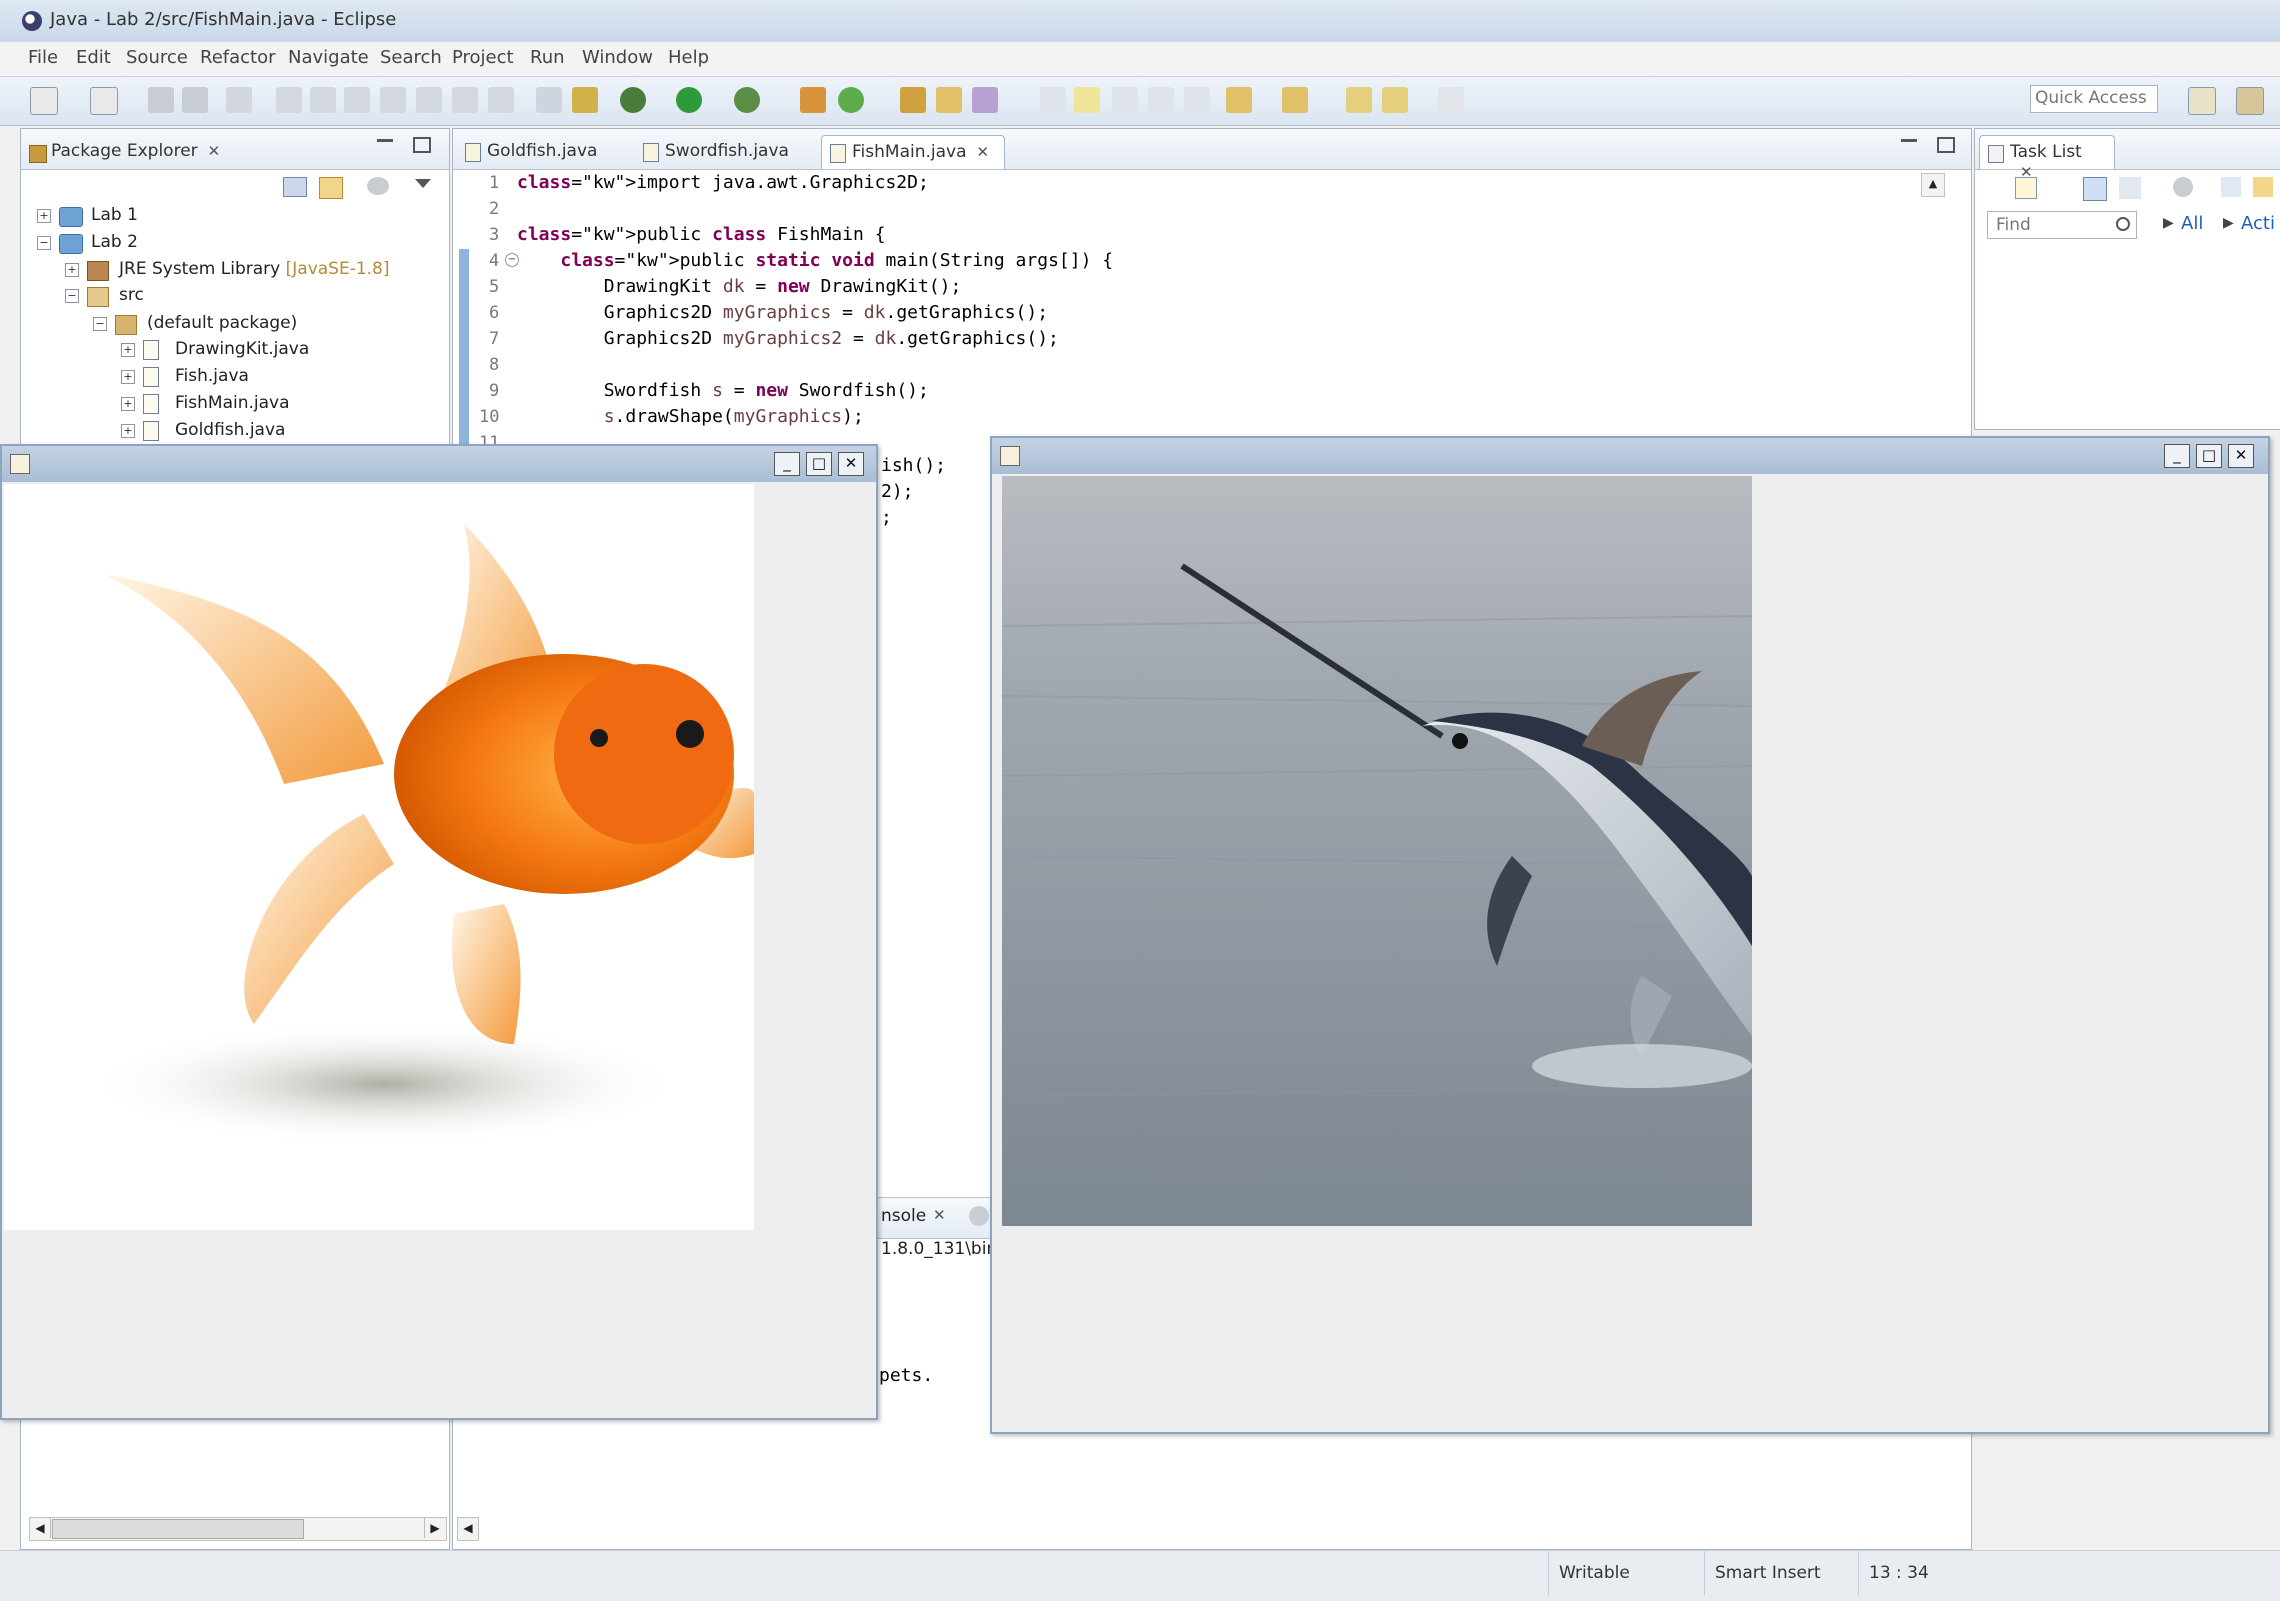  I want to click on tree-item-drawingkit: DrawingKit.java, so click(242, 349).